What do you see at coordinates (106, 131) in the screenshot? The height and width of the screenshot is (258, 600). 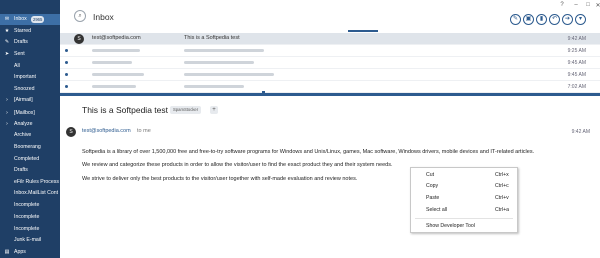 I see `sender-address: test@softpedia.com` at bounding box center [106, 131].